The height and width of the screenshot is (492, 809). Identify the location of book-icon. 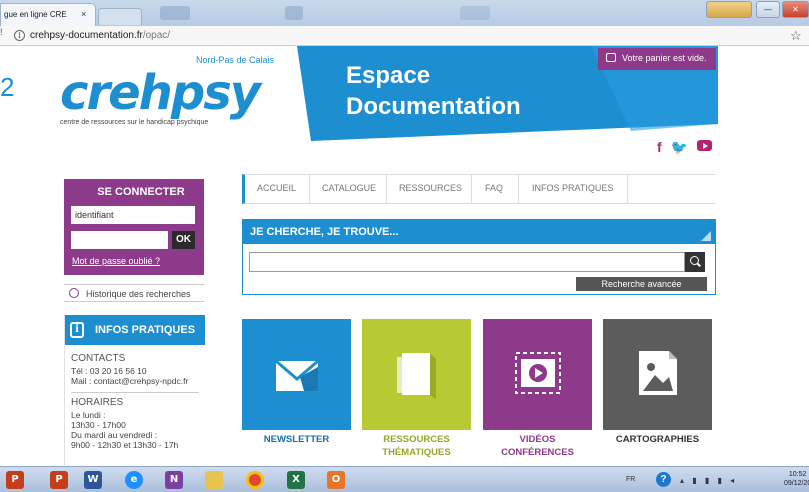
(416, 376).